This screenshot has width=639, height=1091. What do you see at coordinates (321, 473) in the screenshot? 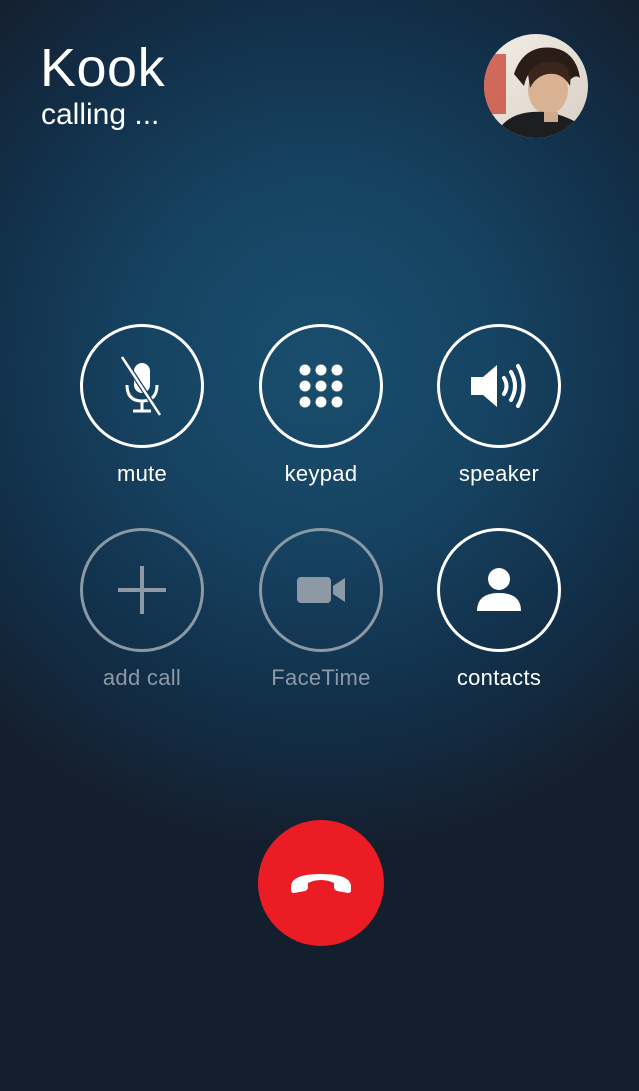
I see `keypad-label: keypad` at bounding box center [321, 473].